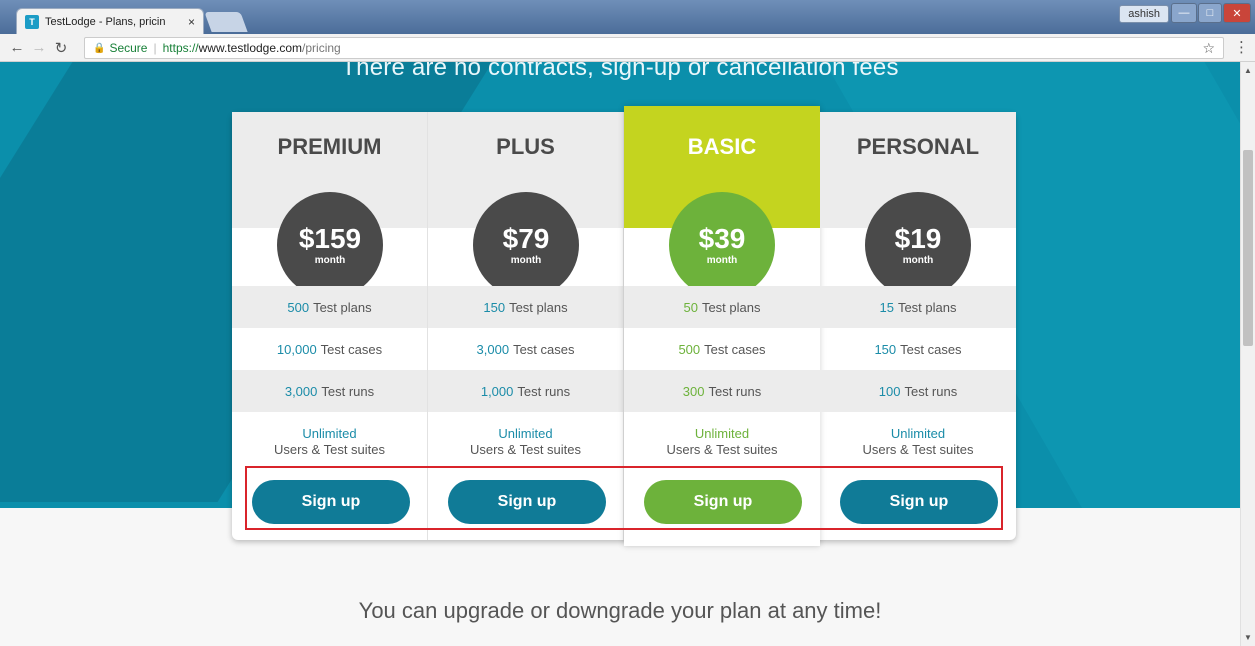 The image size is (1255, 646). What do you see at coordinates (321, 48) in the screenshot?
I see `url-path: /pricing` at bounding box center [321, 48].